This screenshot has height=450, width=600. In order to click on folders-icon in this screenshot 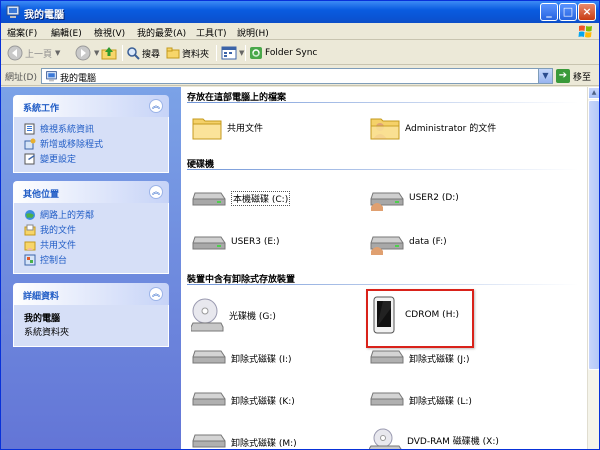, I will do `click(173, 53)`.